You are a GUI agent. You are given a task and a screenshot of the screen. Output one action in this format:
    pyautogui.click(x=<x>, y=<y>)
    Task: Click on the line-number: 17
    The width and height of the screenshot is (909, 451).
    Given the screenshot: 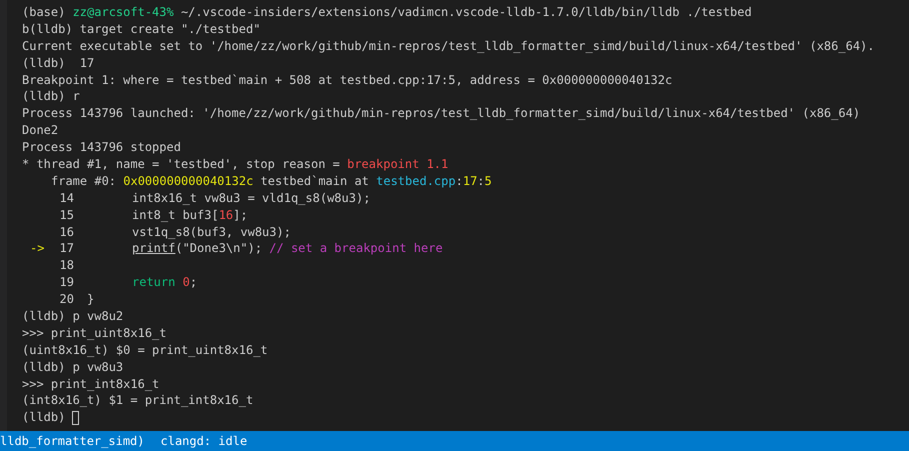 What is the action you would take?
    pyautogui.click(x=66, y=249)
    